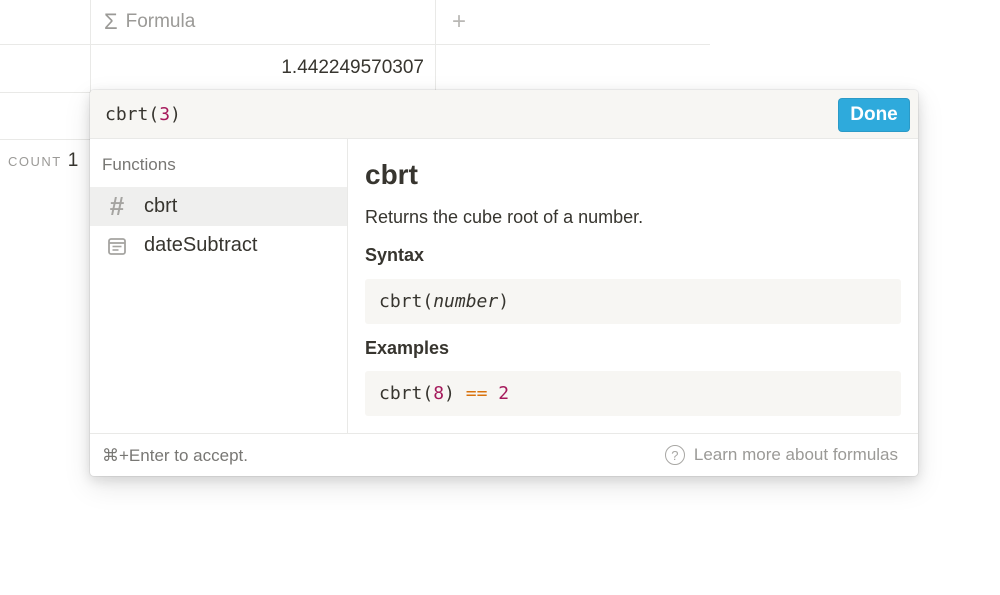  I want to click on sigma-icon: Σ, so click(111, 21).